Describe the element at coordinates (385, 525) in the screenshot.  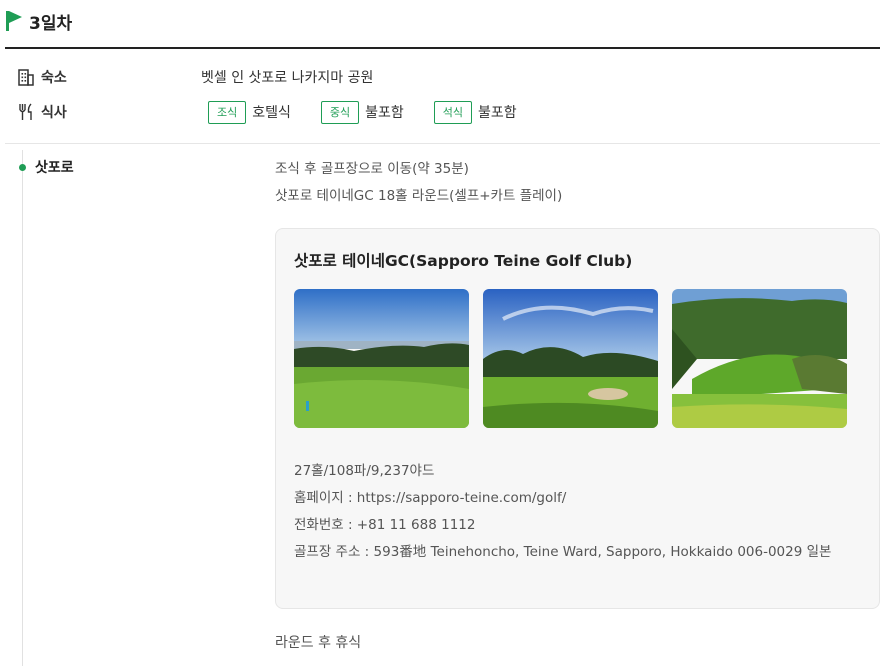
I see `golf-club-phone: 전화번호 : +81 11 688 1112` at that location.